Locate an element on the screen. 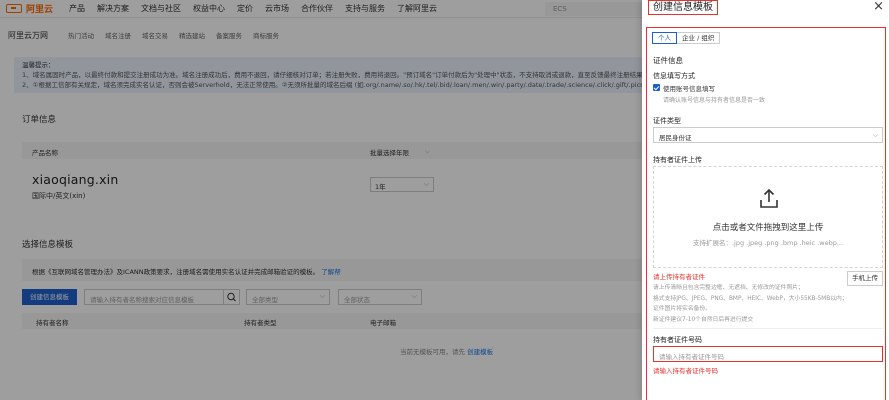 Image resolution: width=889 pixels, height=400 pixels. use-account-label: 使用账号信息填写 is located at coordinates (689, 88).